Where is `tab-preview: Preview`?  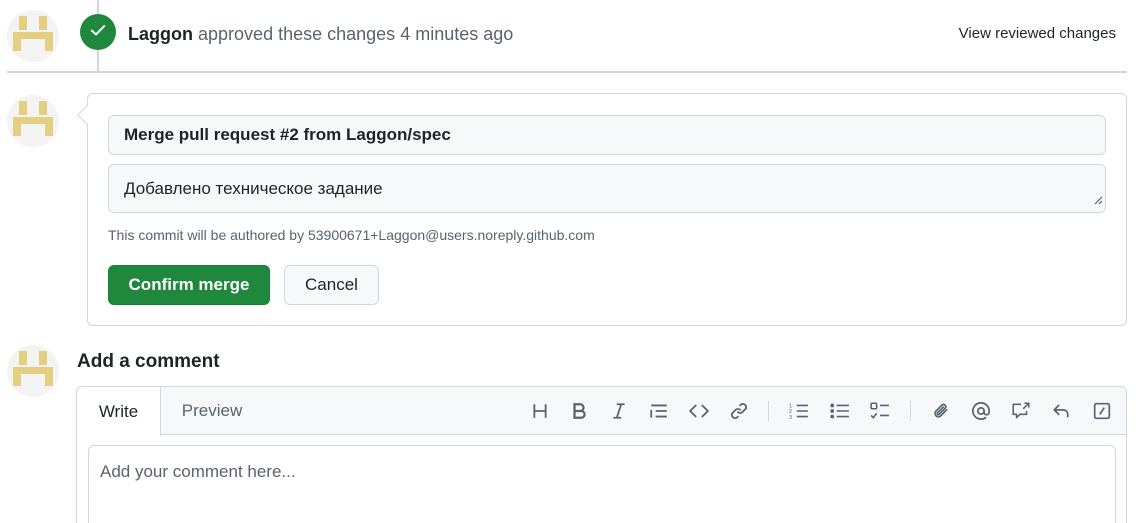
tab-preview: Preview is located at coordinates (212, 411).